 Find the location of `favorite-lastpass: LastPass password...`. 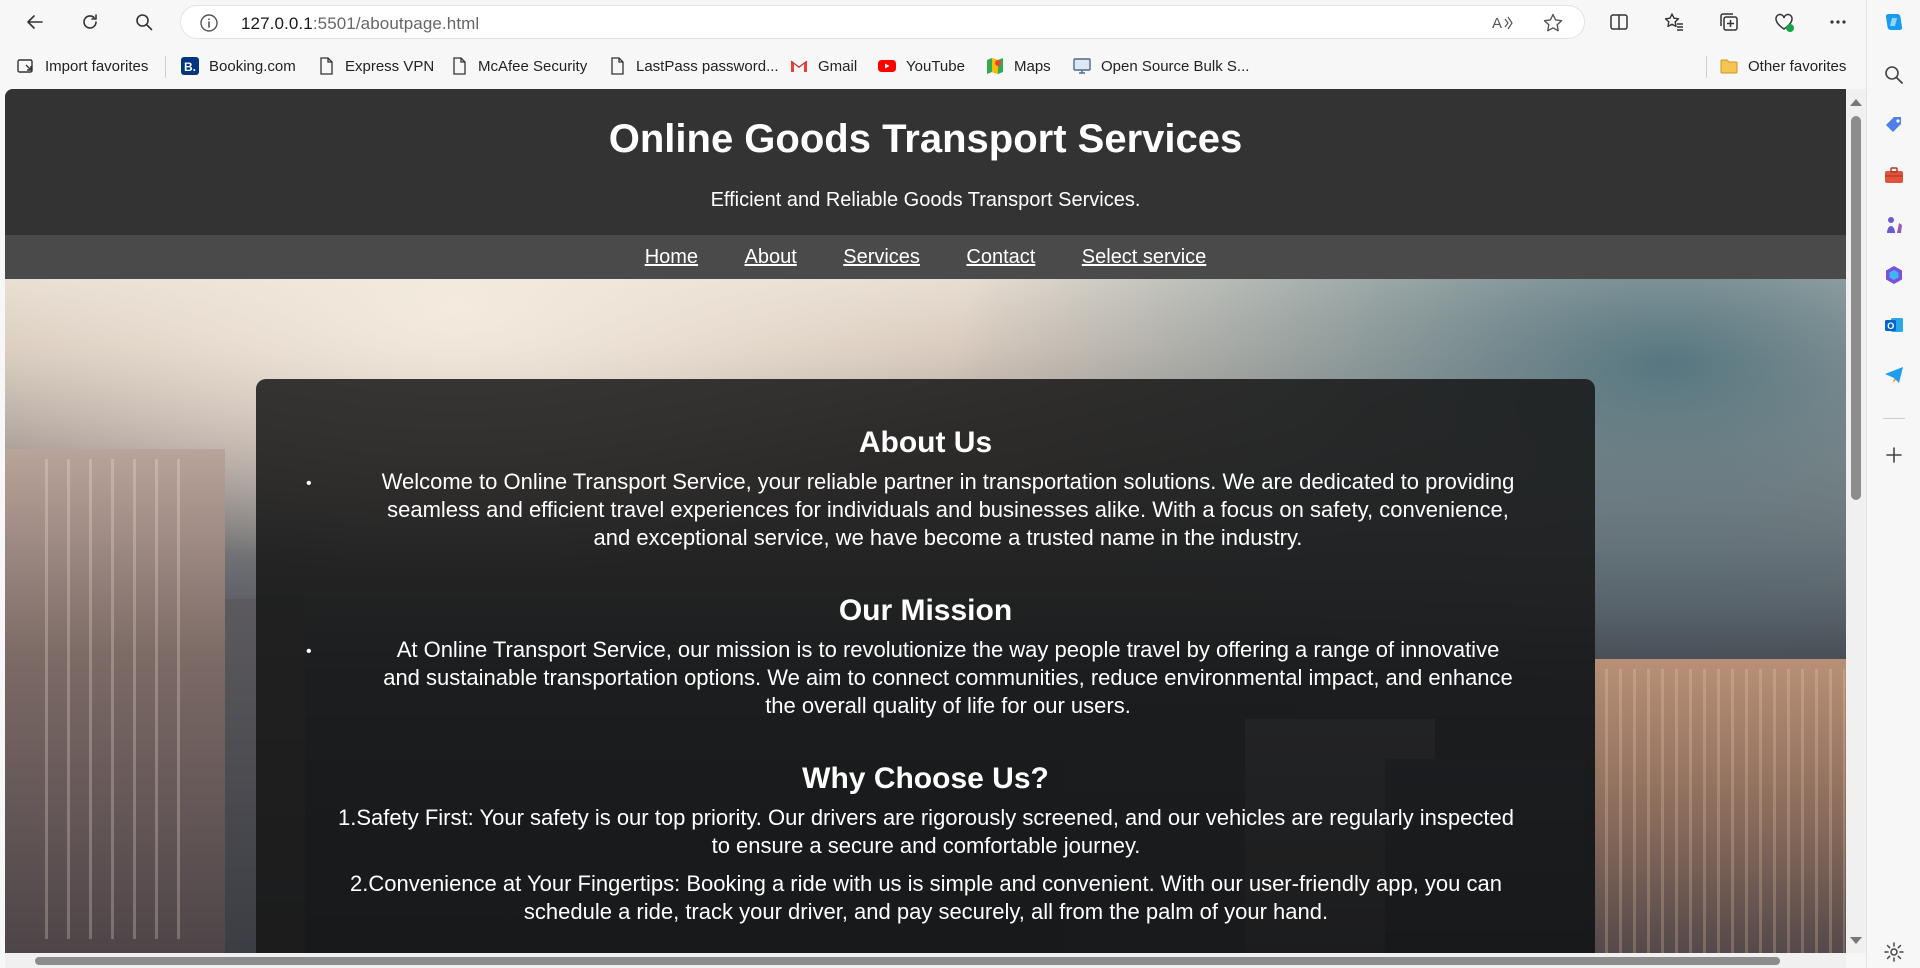

favorite-lastpass: LastPass password... is located at coordinates (693, 66).